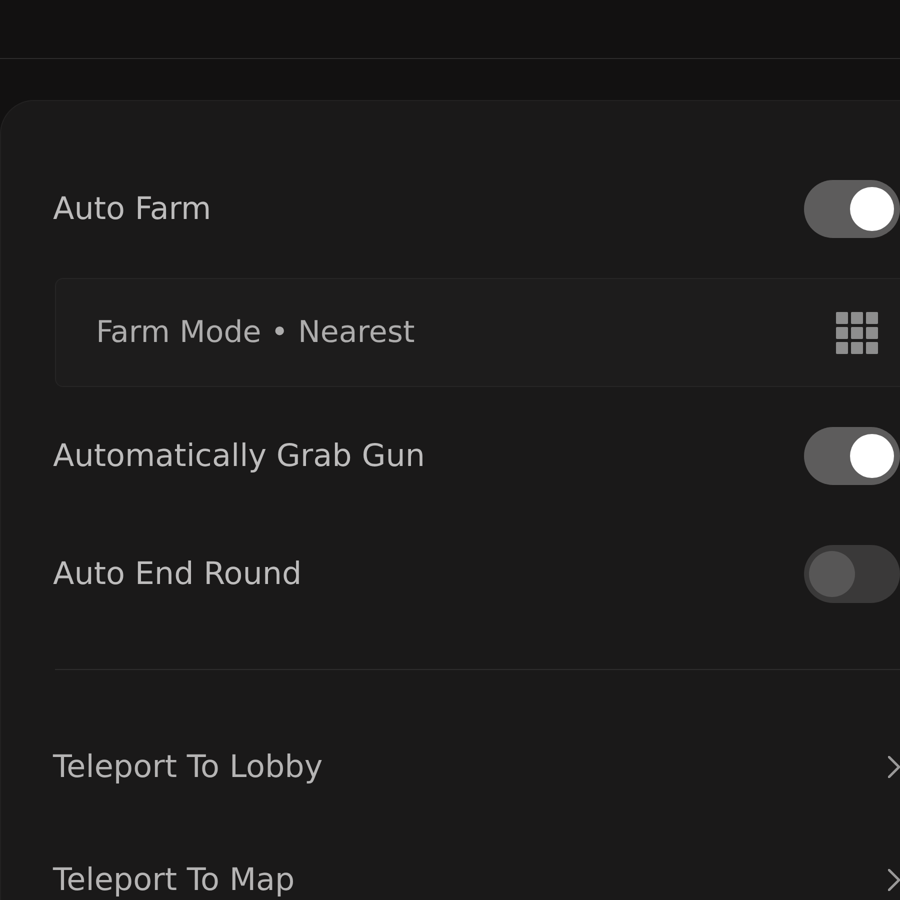 The height and width of the screenshot is (900, 900). Describe the element at coordinates (450, 880) in the screenshot. I see `menu-item: Teleport To Map` at that location.